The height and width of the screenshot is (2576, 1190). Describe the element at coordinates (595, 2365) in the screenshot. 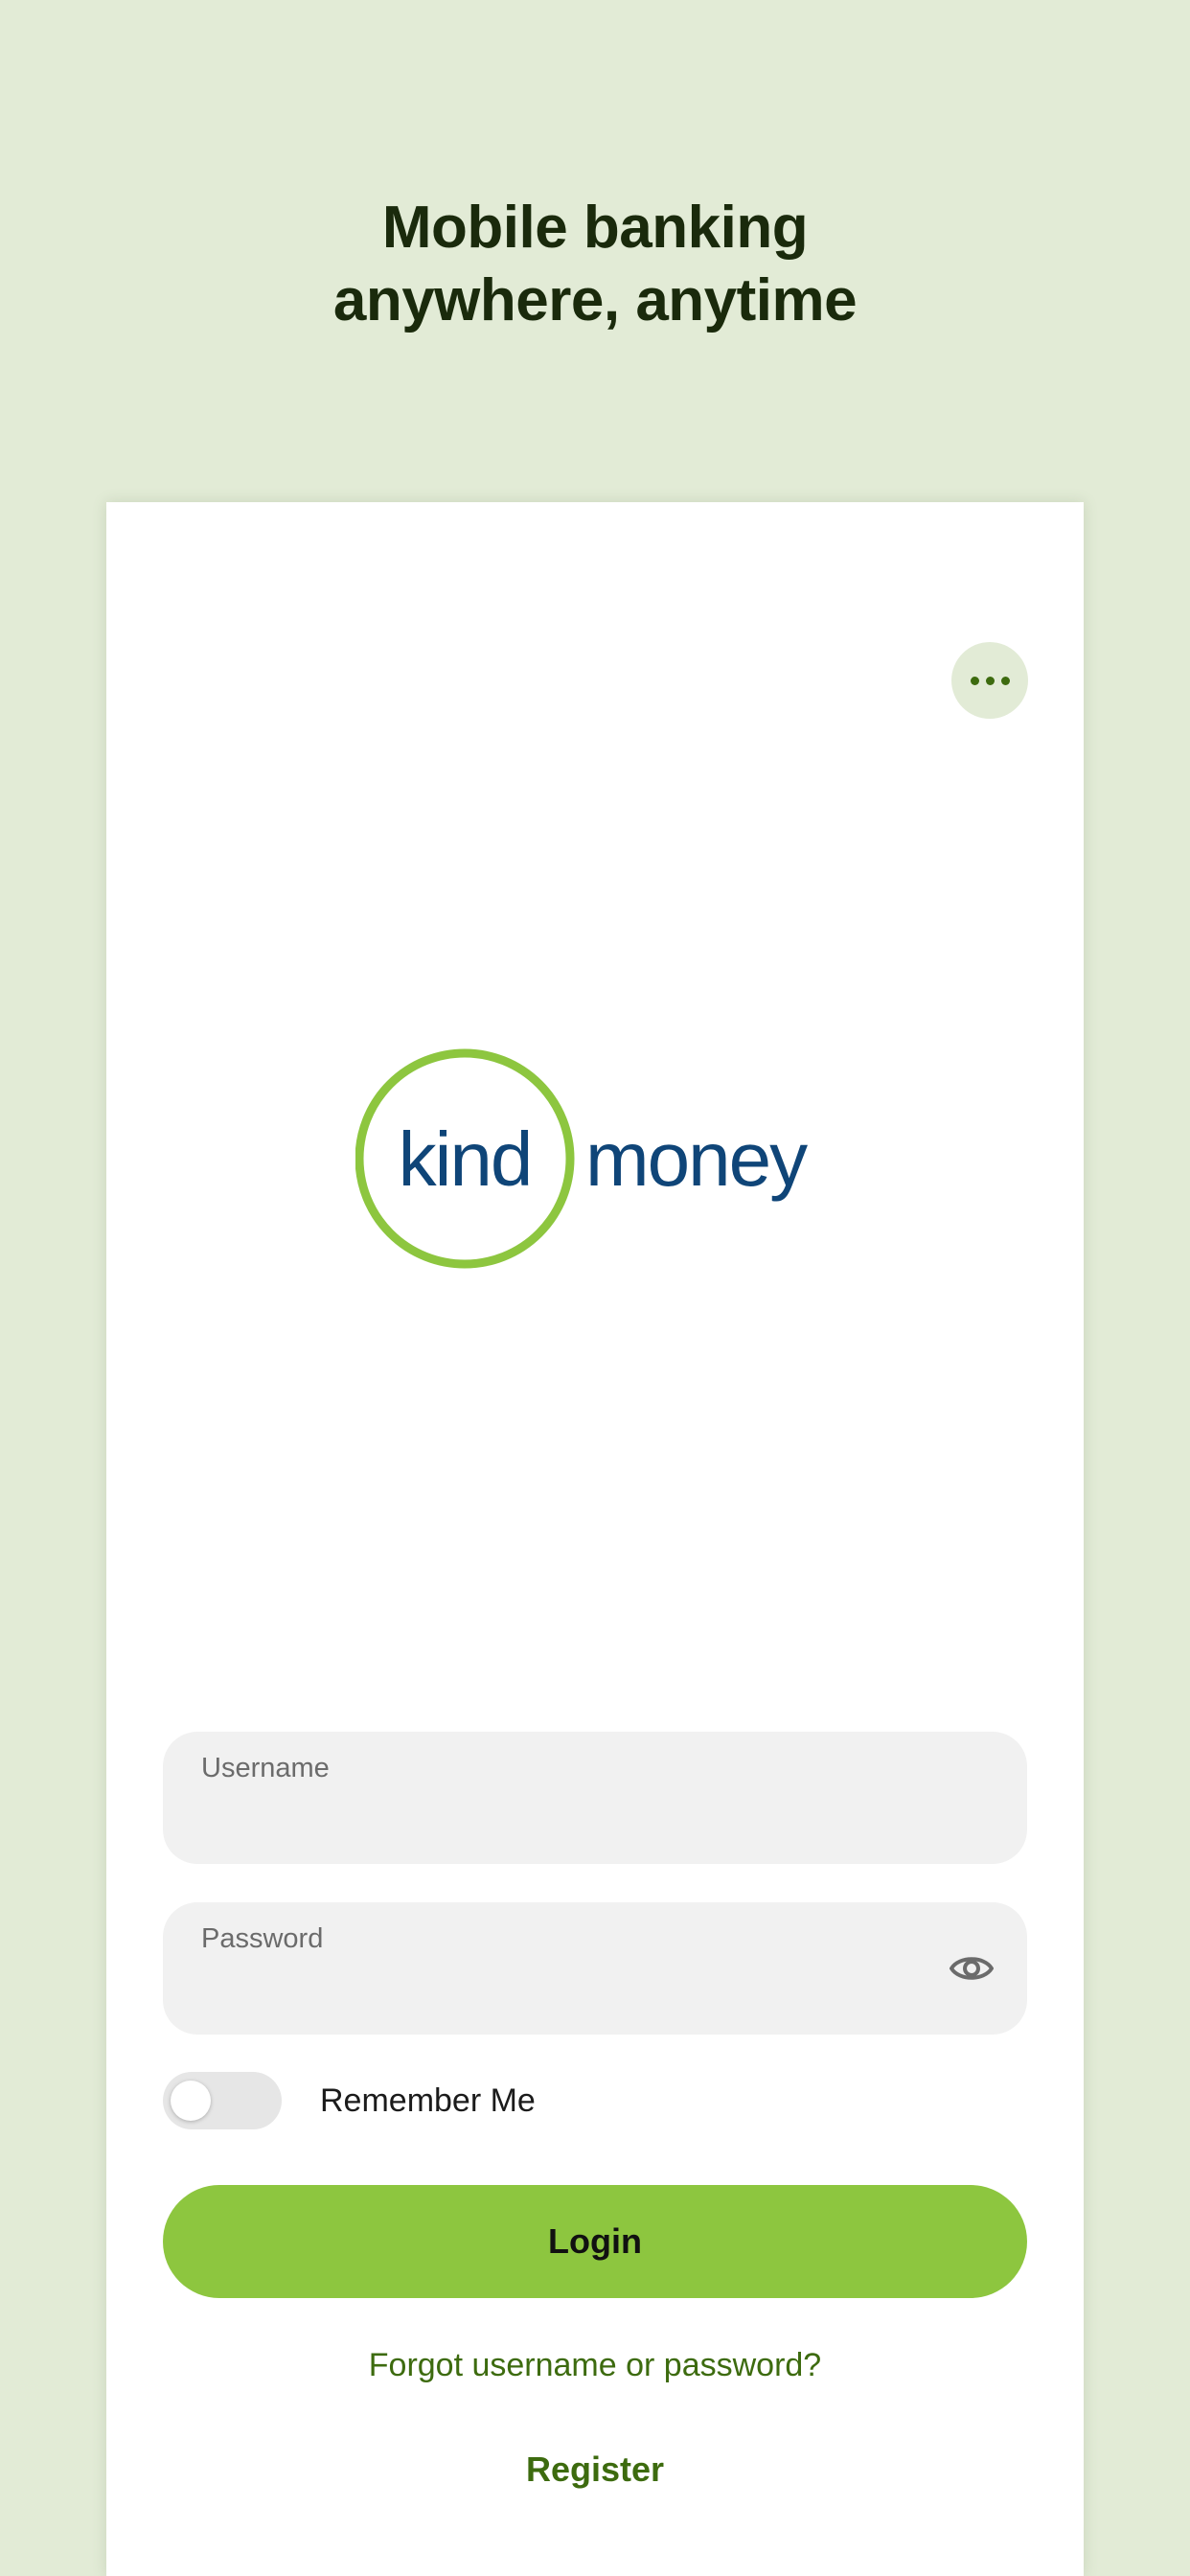

I see `forgot-credentials-link: Forgot username or password?` at that location.